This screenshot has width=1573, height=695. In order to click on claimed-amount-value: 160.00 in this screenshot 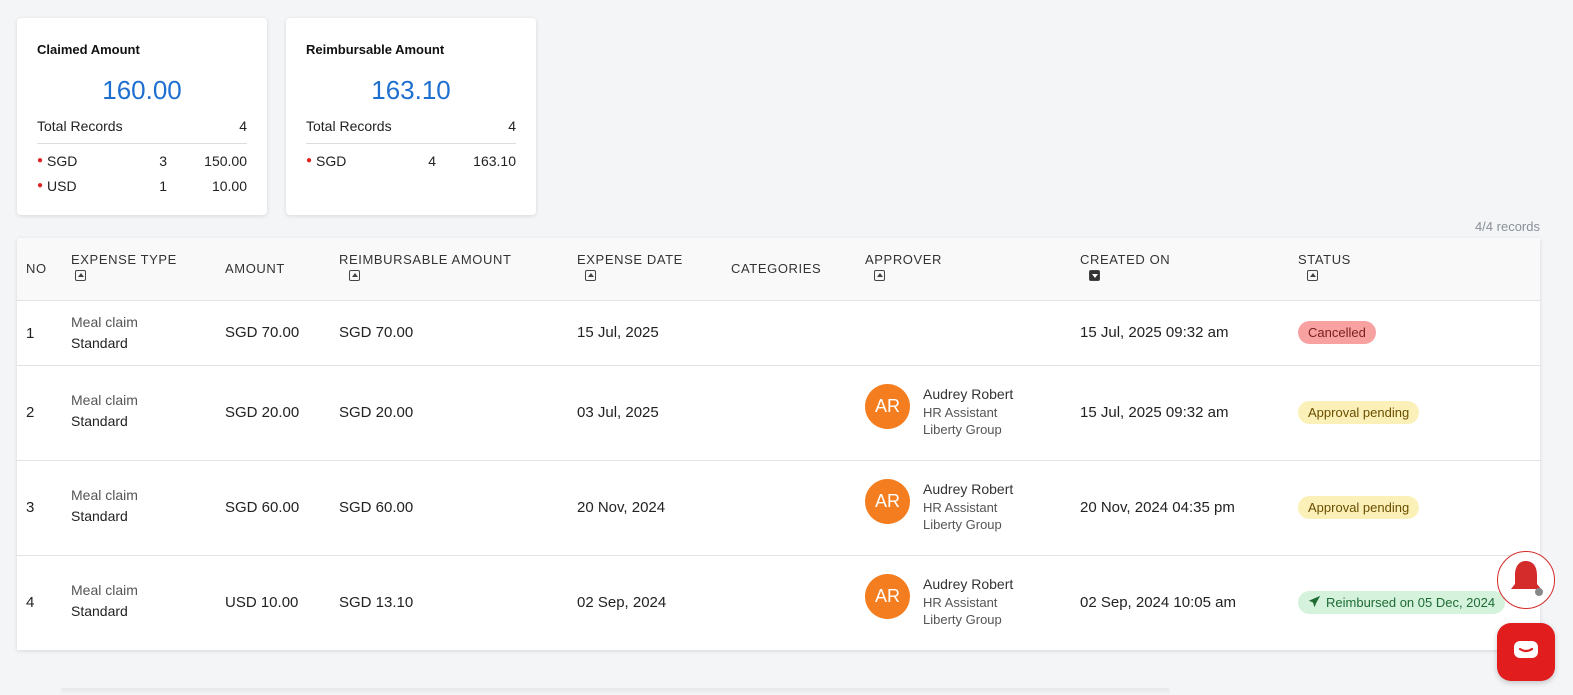, I will do `click(142, 90)`.